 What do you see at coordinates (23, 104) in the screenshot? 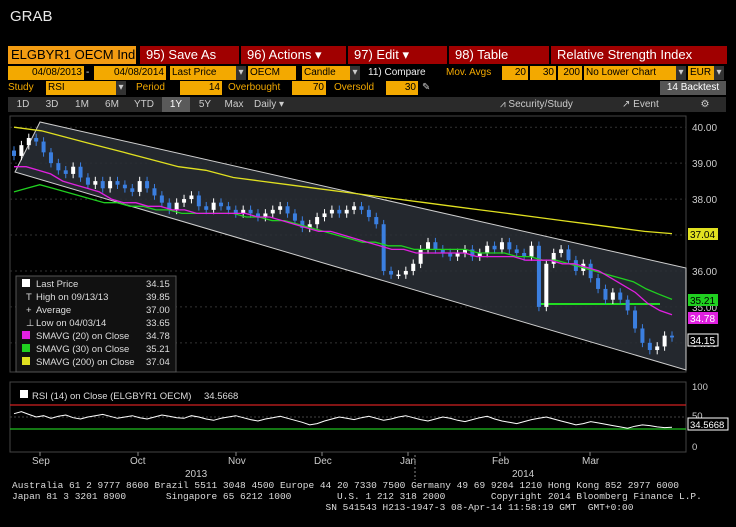
I see `range-1d: 1D` at bounding box center [23, 104].